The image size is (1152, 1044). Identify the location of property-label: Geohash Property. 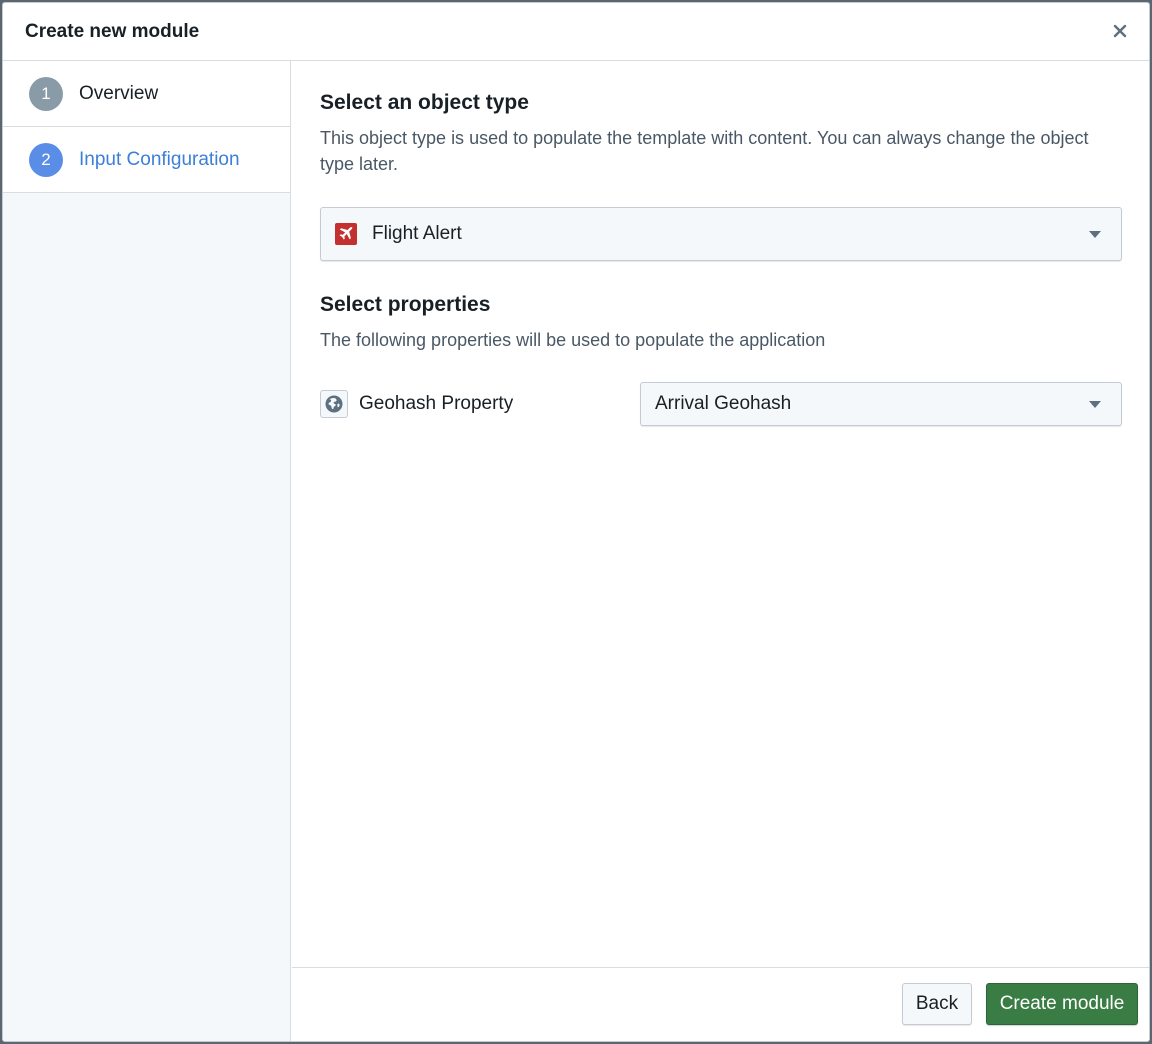
(436, 403).